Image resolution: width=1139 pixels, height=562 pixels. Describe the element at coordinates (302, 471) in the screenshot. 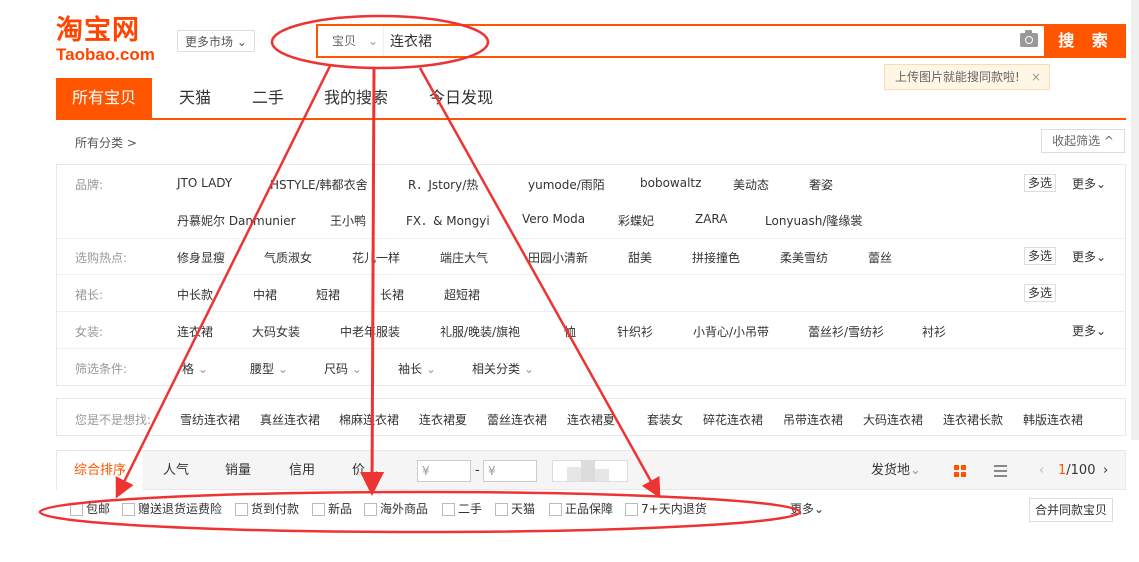

I see `sort-credit: 信用` at that location.